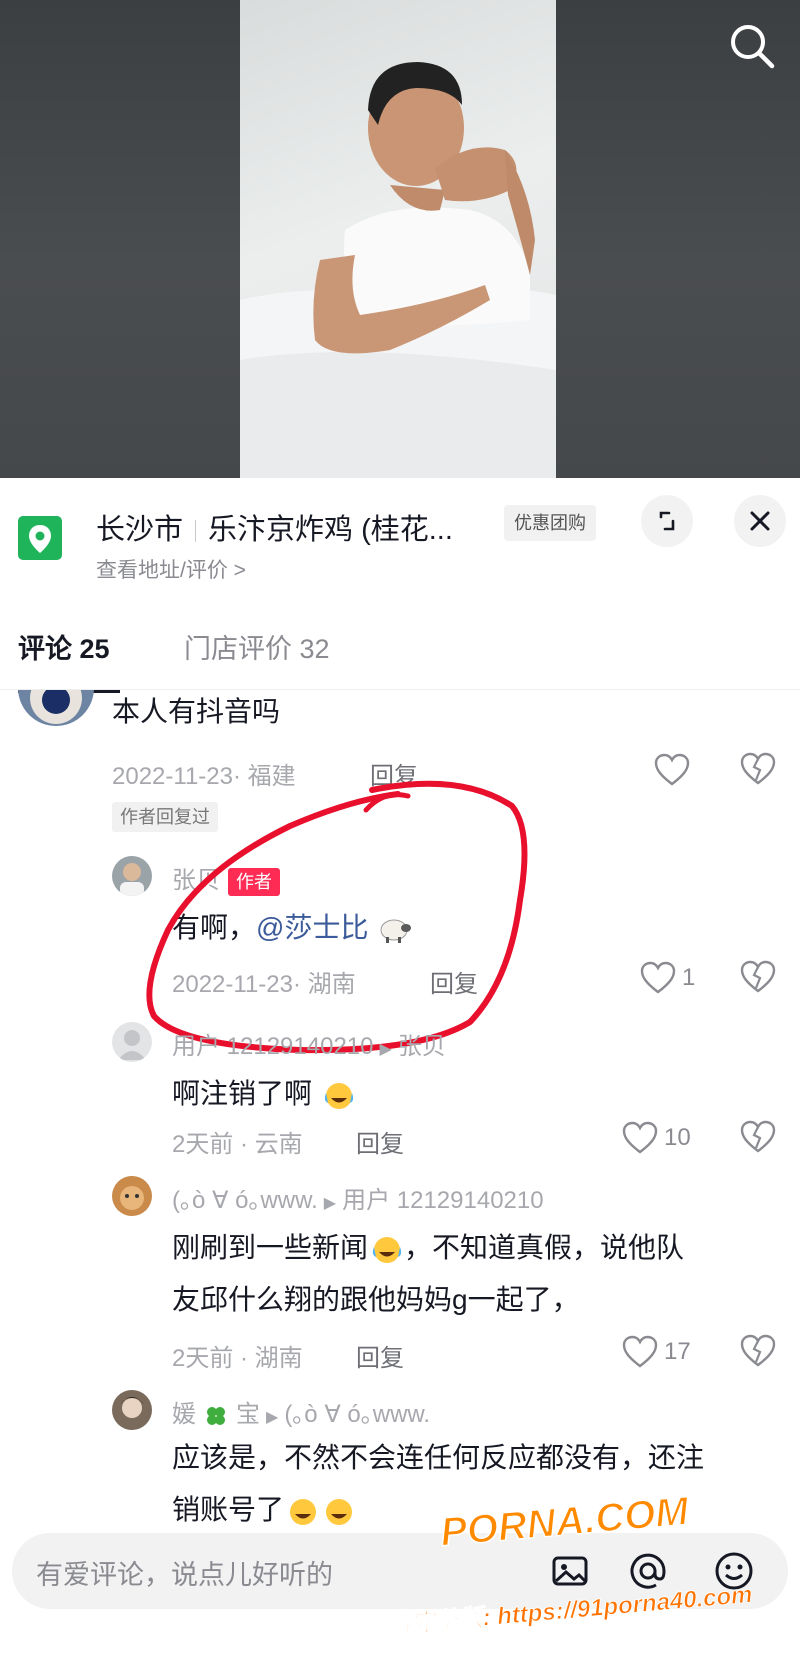  What do you see at coordinates (40, 538) in the screenshot?
I see `location-pin-icon` at bounding box center [40, 538].